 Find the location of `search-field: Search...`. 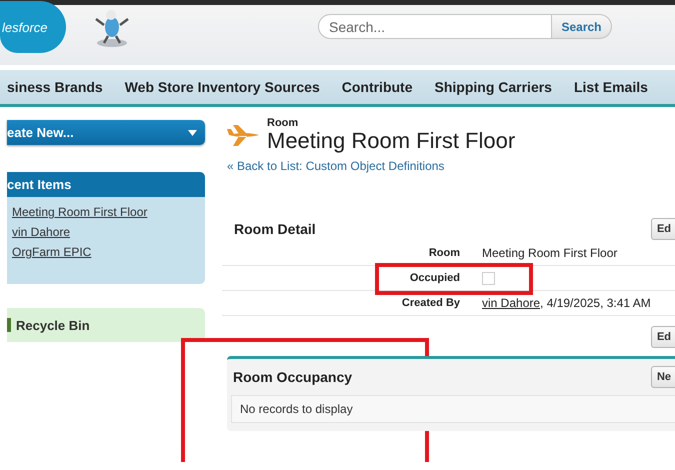

search-field: Search... is located at coordinates (435, 26).